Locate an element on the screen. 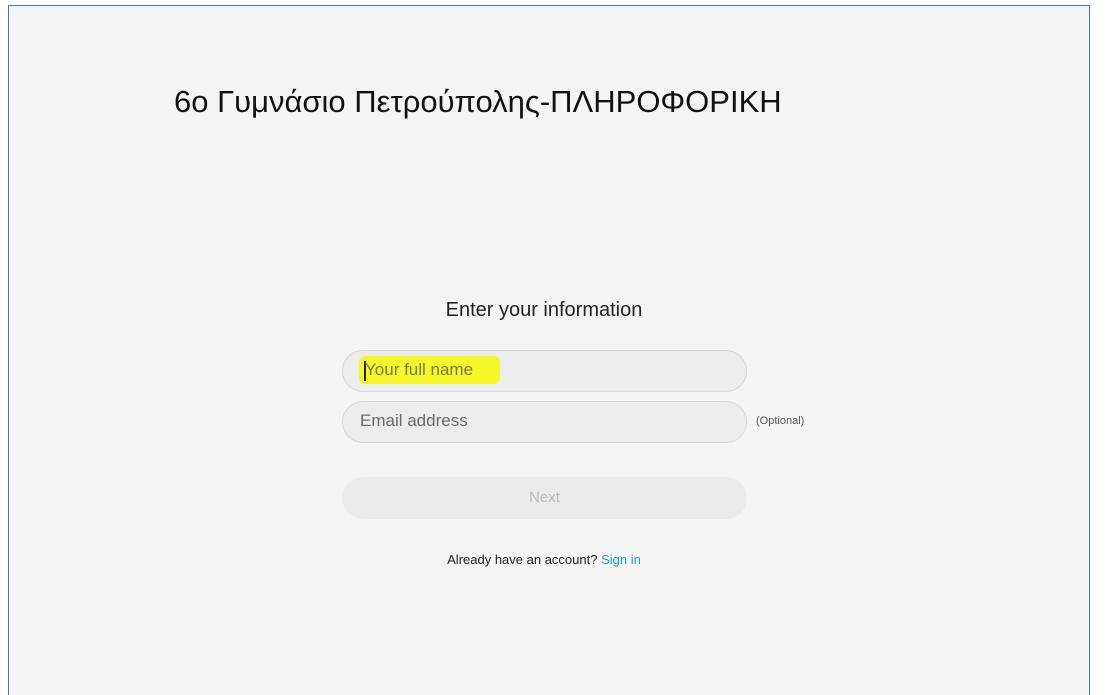  email-placeholder: Email address is located at coordinates (414, 420).